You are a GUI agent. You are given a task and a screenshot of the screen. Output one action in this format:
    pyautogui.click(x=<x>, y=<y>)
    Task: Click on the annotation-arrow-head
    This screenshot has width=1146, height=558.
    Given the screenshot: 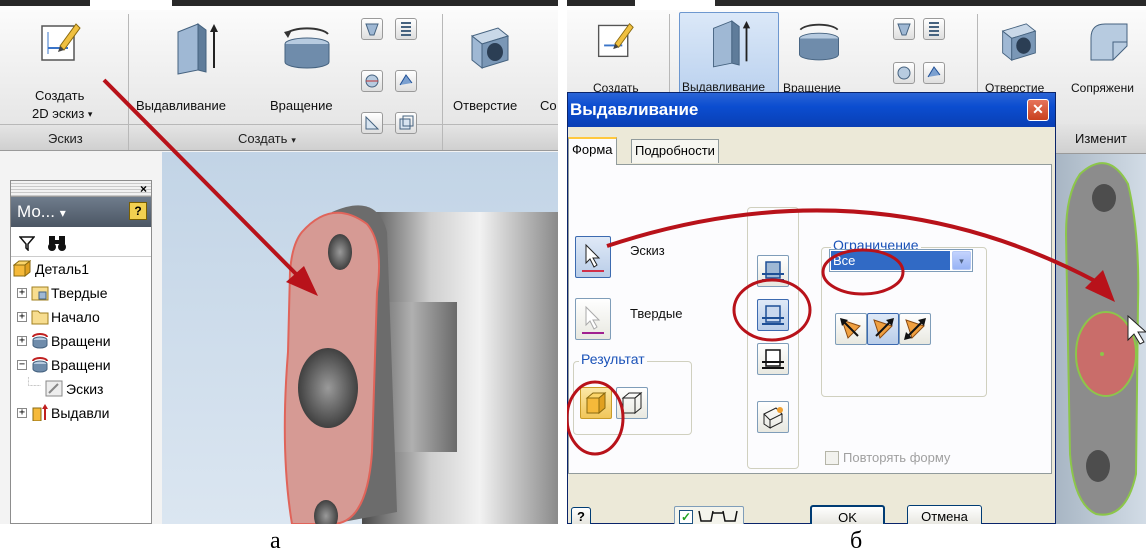 What is the action you would take?
    pyautogui.click(x=1100, y=286)
    